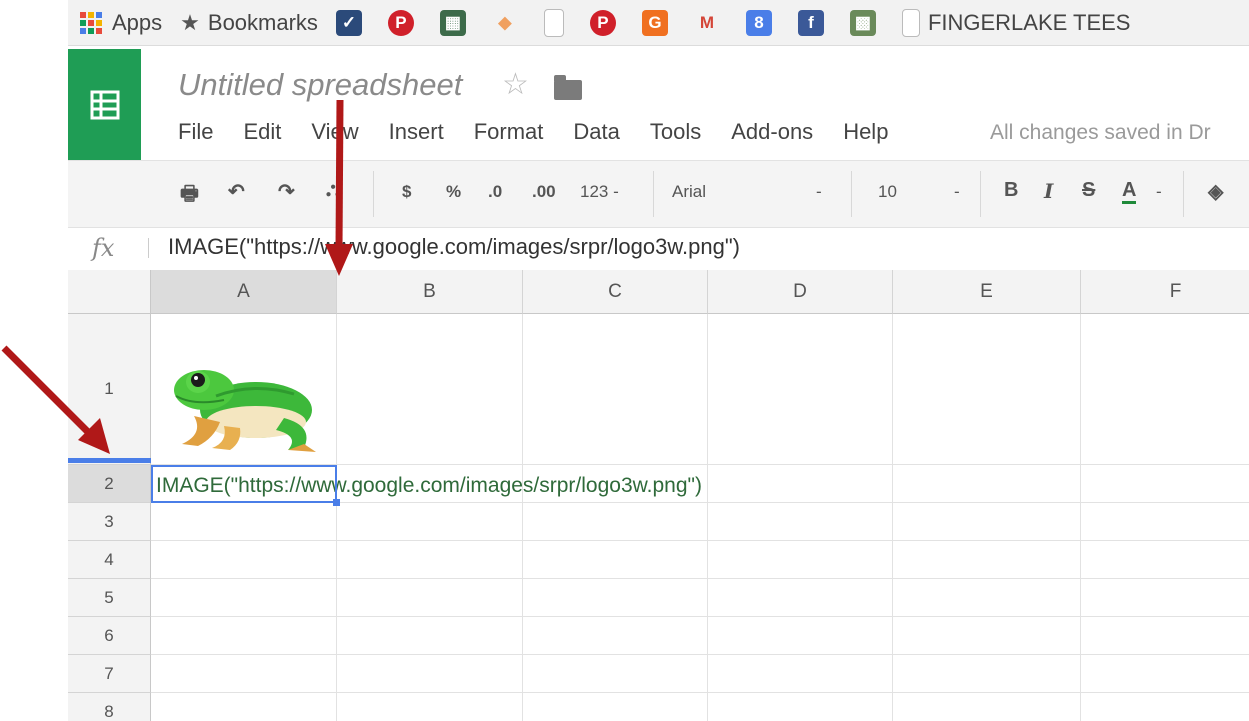  What do you see at coordinates (758, 22) in the screenshot?
I see `google-plus-icon: 8` at bounding box center [758, 22].